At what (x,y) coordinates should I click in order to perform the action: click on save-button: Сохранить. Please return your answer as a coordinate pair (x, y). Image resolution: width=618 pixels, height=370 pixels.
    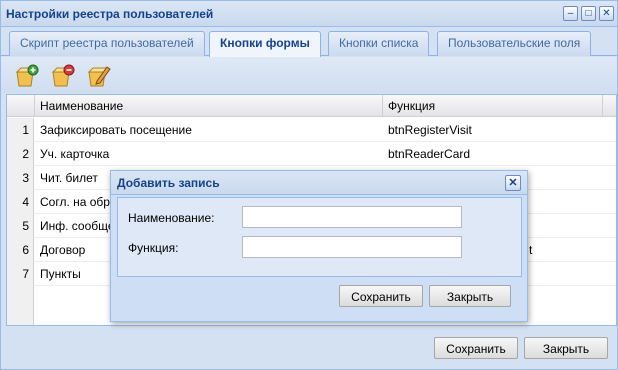
    Looking at the image, I should click on (476, 348).